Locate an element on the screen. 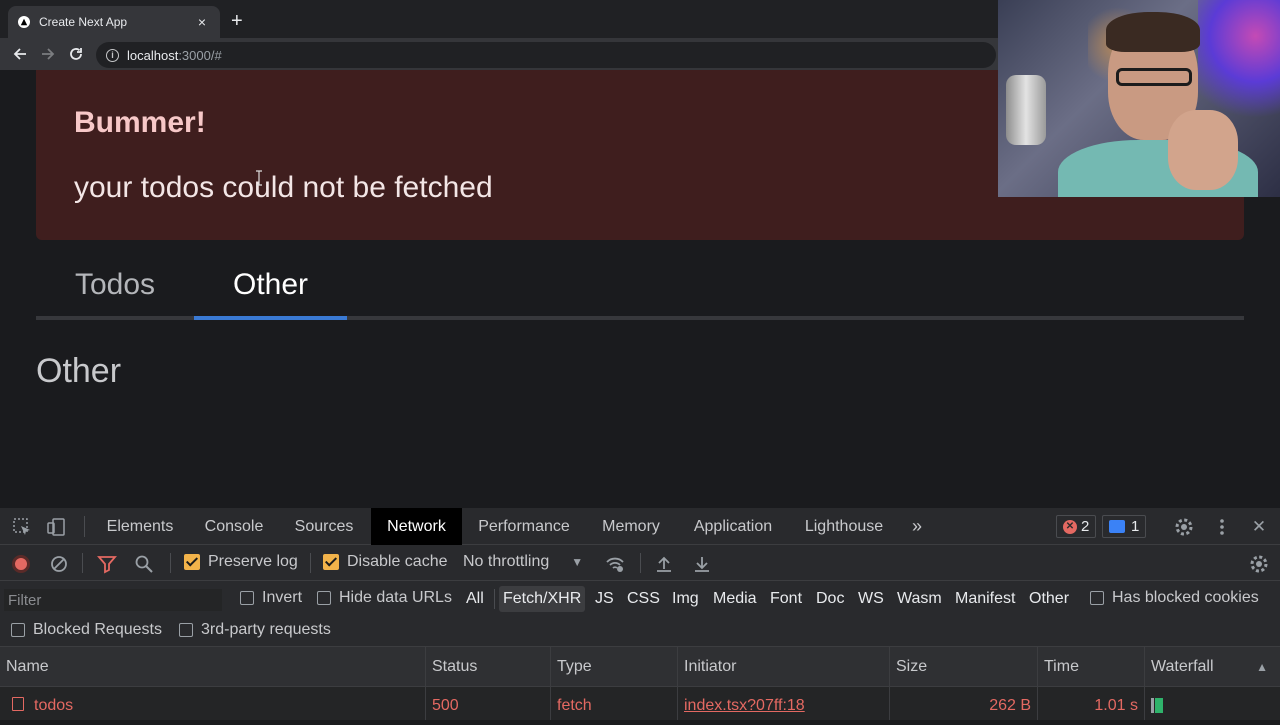  type-filter-img: Img is located at coordinates (685, 599).